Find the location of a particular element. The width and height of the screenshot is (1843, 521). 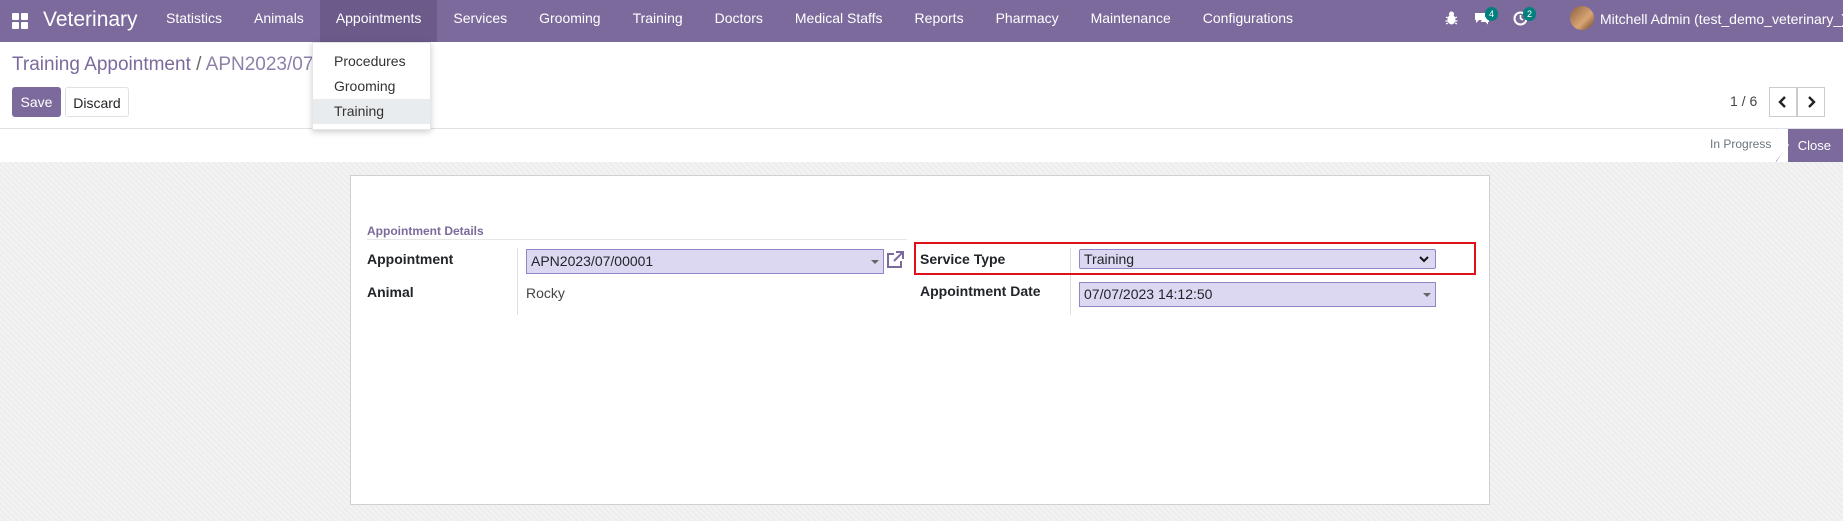

menu-medical-staffs: Medical Staffs is located at coordinates (839, 21).